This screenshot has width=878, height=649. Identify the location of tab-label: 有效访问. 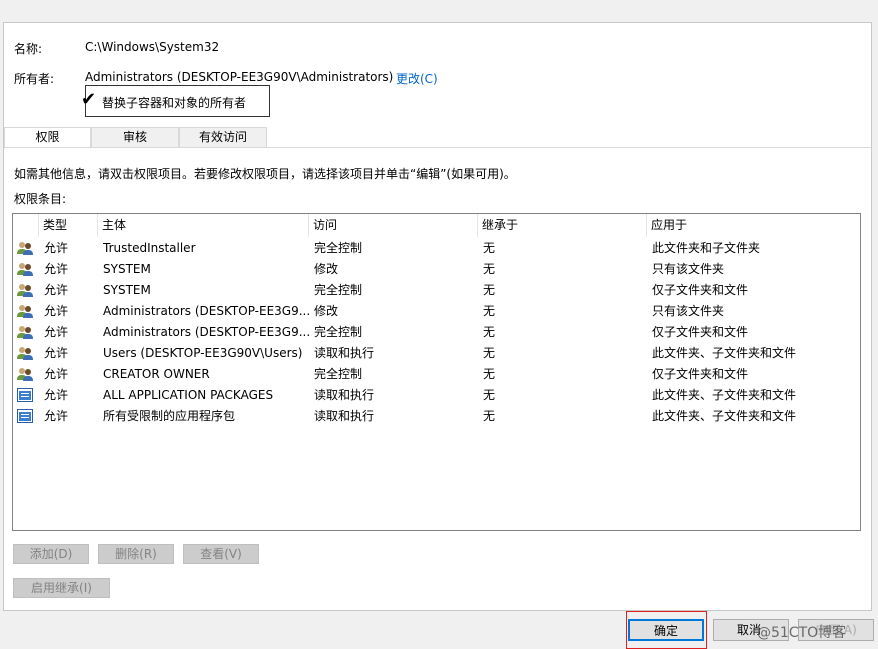
(222, 137).